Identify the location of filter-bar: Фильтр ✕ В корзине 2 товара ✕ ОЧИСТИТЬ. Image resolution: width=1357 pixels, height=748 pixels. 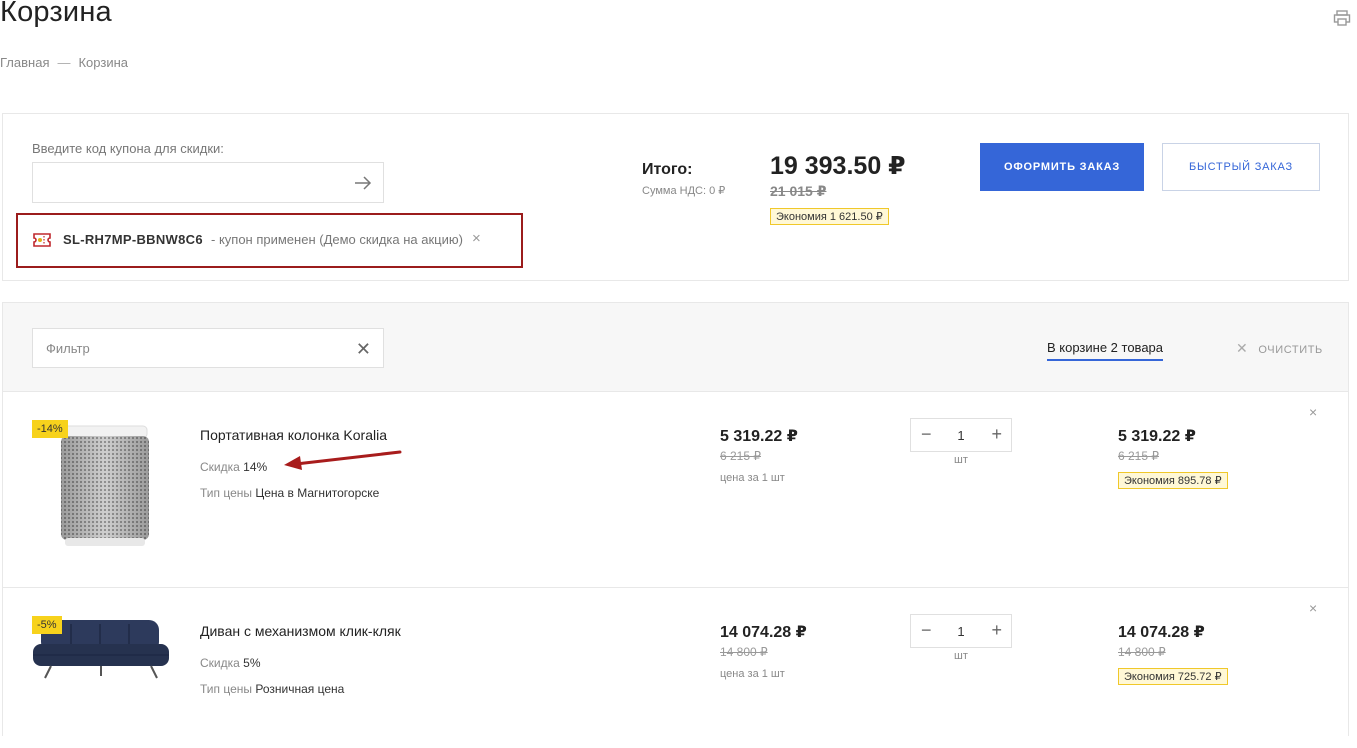
(675, 347).